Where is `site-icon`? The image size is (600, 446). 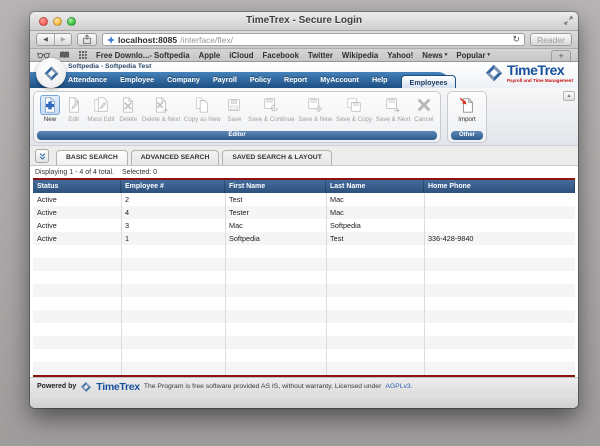 site-icon is located at coordinates (111, 39).